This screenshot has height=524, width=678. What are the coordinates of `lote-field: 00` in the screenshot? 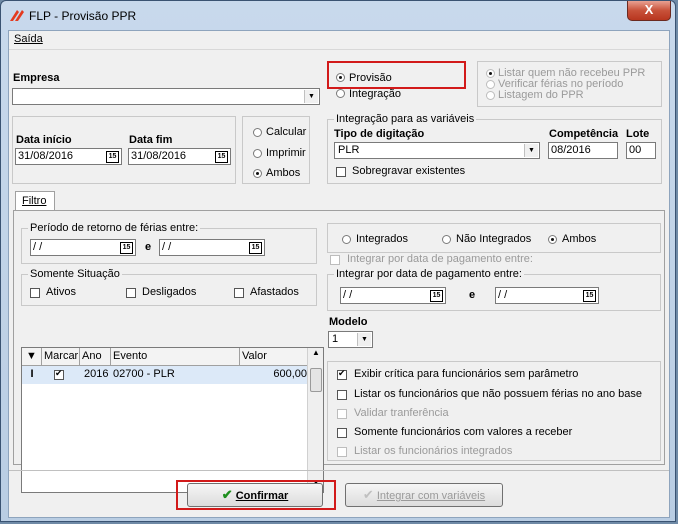 It's located at (641, 150).